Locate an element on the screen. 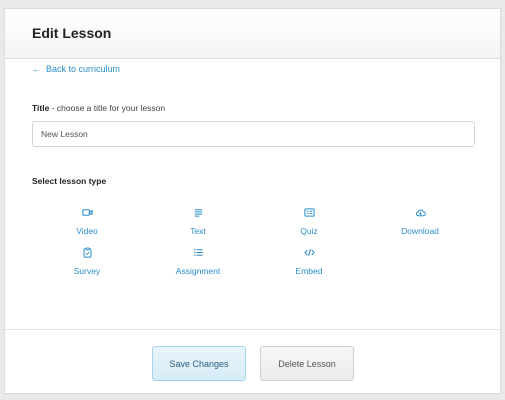 The width and height of the screenshot is (505, 400). lesson-type-label: Assignment is located at coordinates (198, 271).